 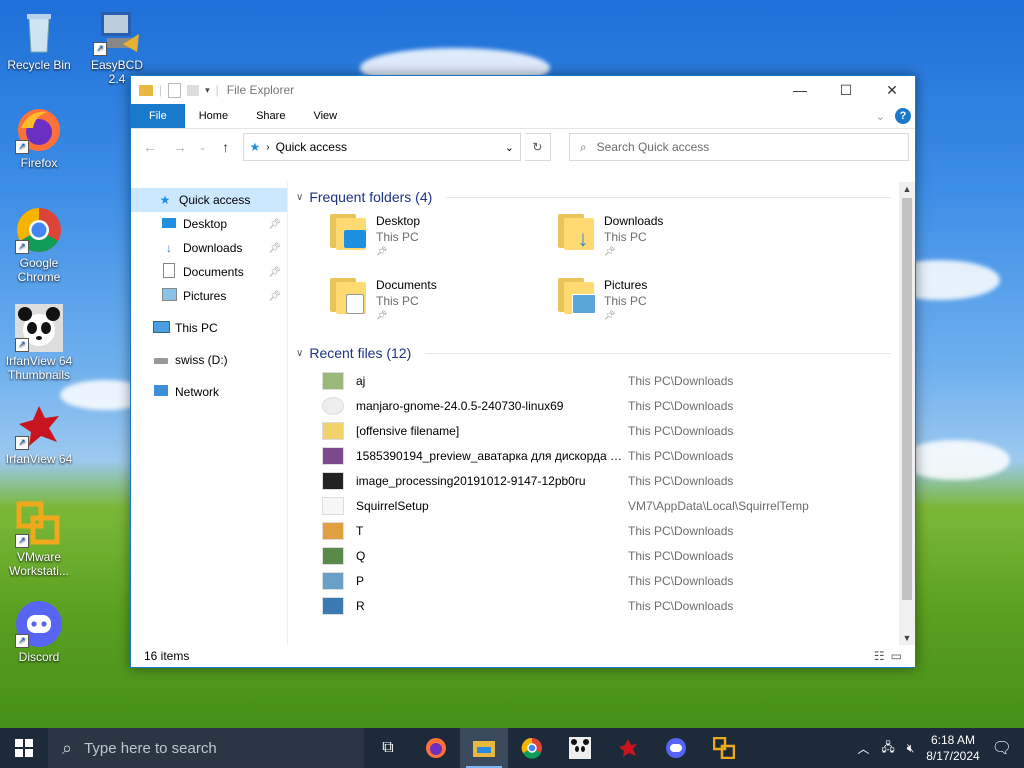 What do you see at coordinates (509, 147) in the screenshot?
I see `address-dropdown-icon: ⌄` at bounding box center [509, 147].